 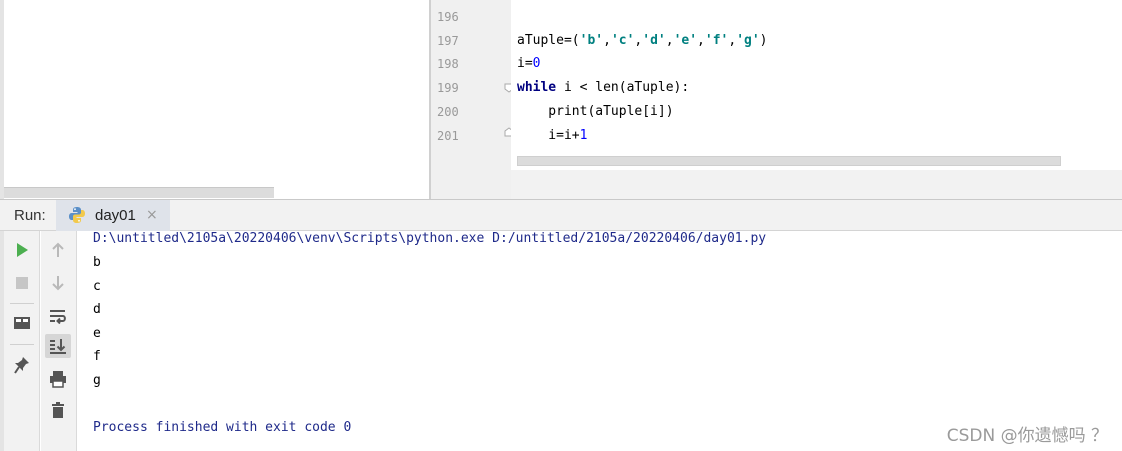 I want to click on up-arrow-icon, so click(x=58, y=249).